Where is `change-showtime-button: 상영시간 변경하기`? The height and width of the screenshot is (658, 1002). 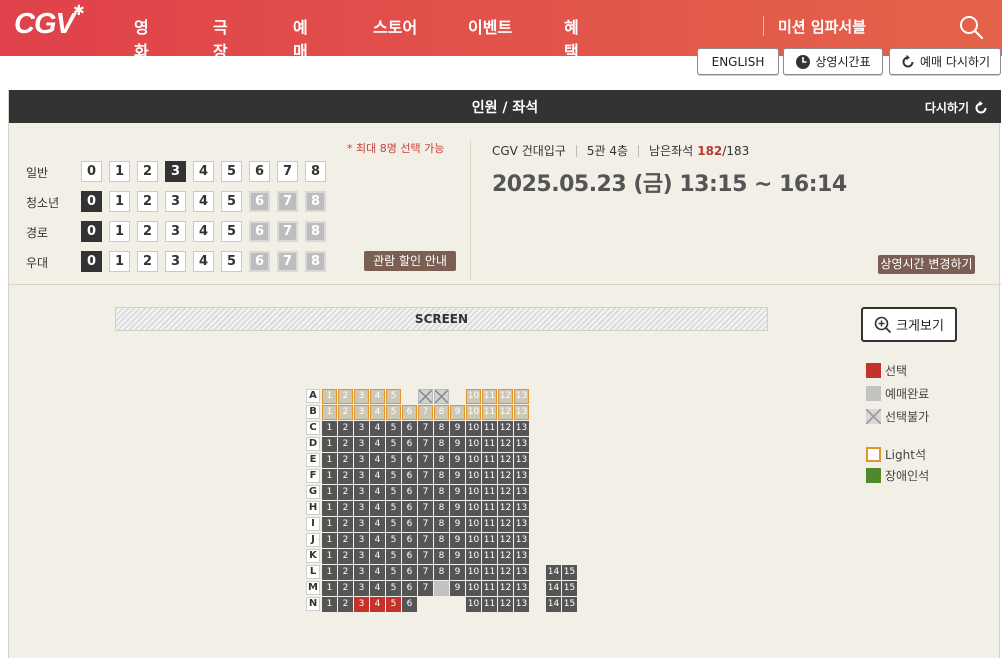 change-showtime-button: 상영시간 변경하기 is located at coordinates (926, 264).